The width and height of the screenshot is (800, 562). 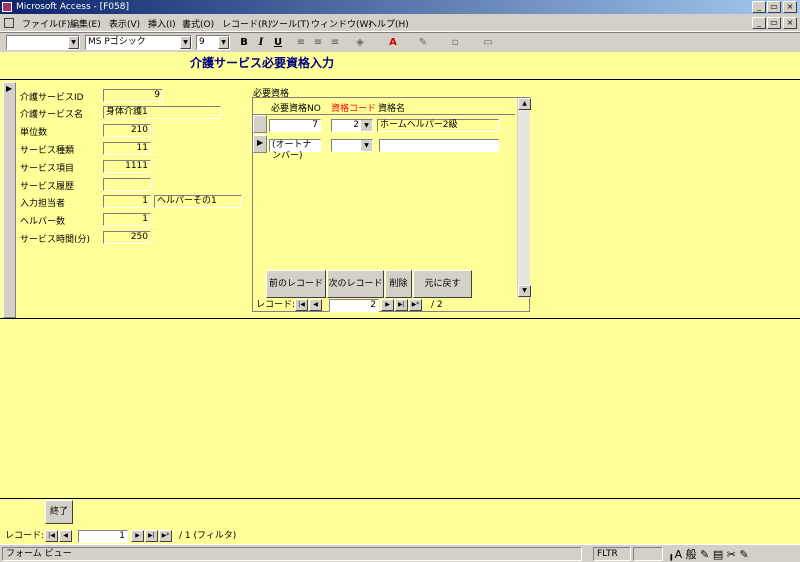 What do you see at coordinates (261, 43) in the screenshot?
I see `italic-button: I` at bounding box center [261, 43].